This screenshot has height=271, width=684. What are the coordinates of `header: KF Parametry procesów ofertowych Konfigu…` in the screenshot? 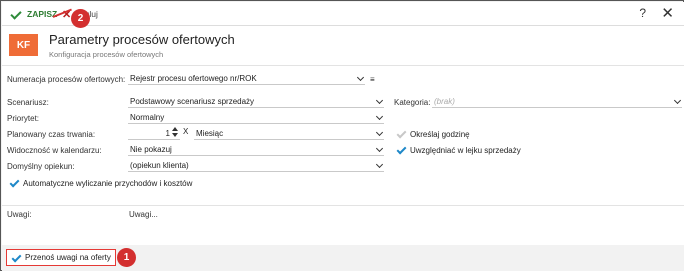 It's located at (343, 45).